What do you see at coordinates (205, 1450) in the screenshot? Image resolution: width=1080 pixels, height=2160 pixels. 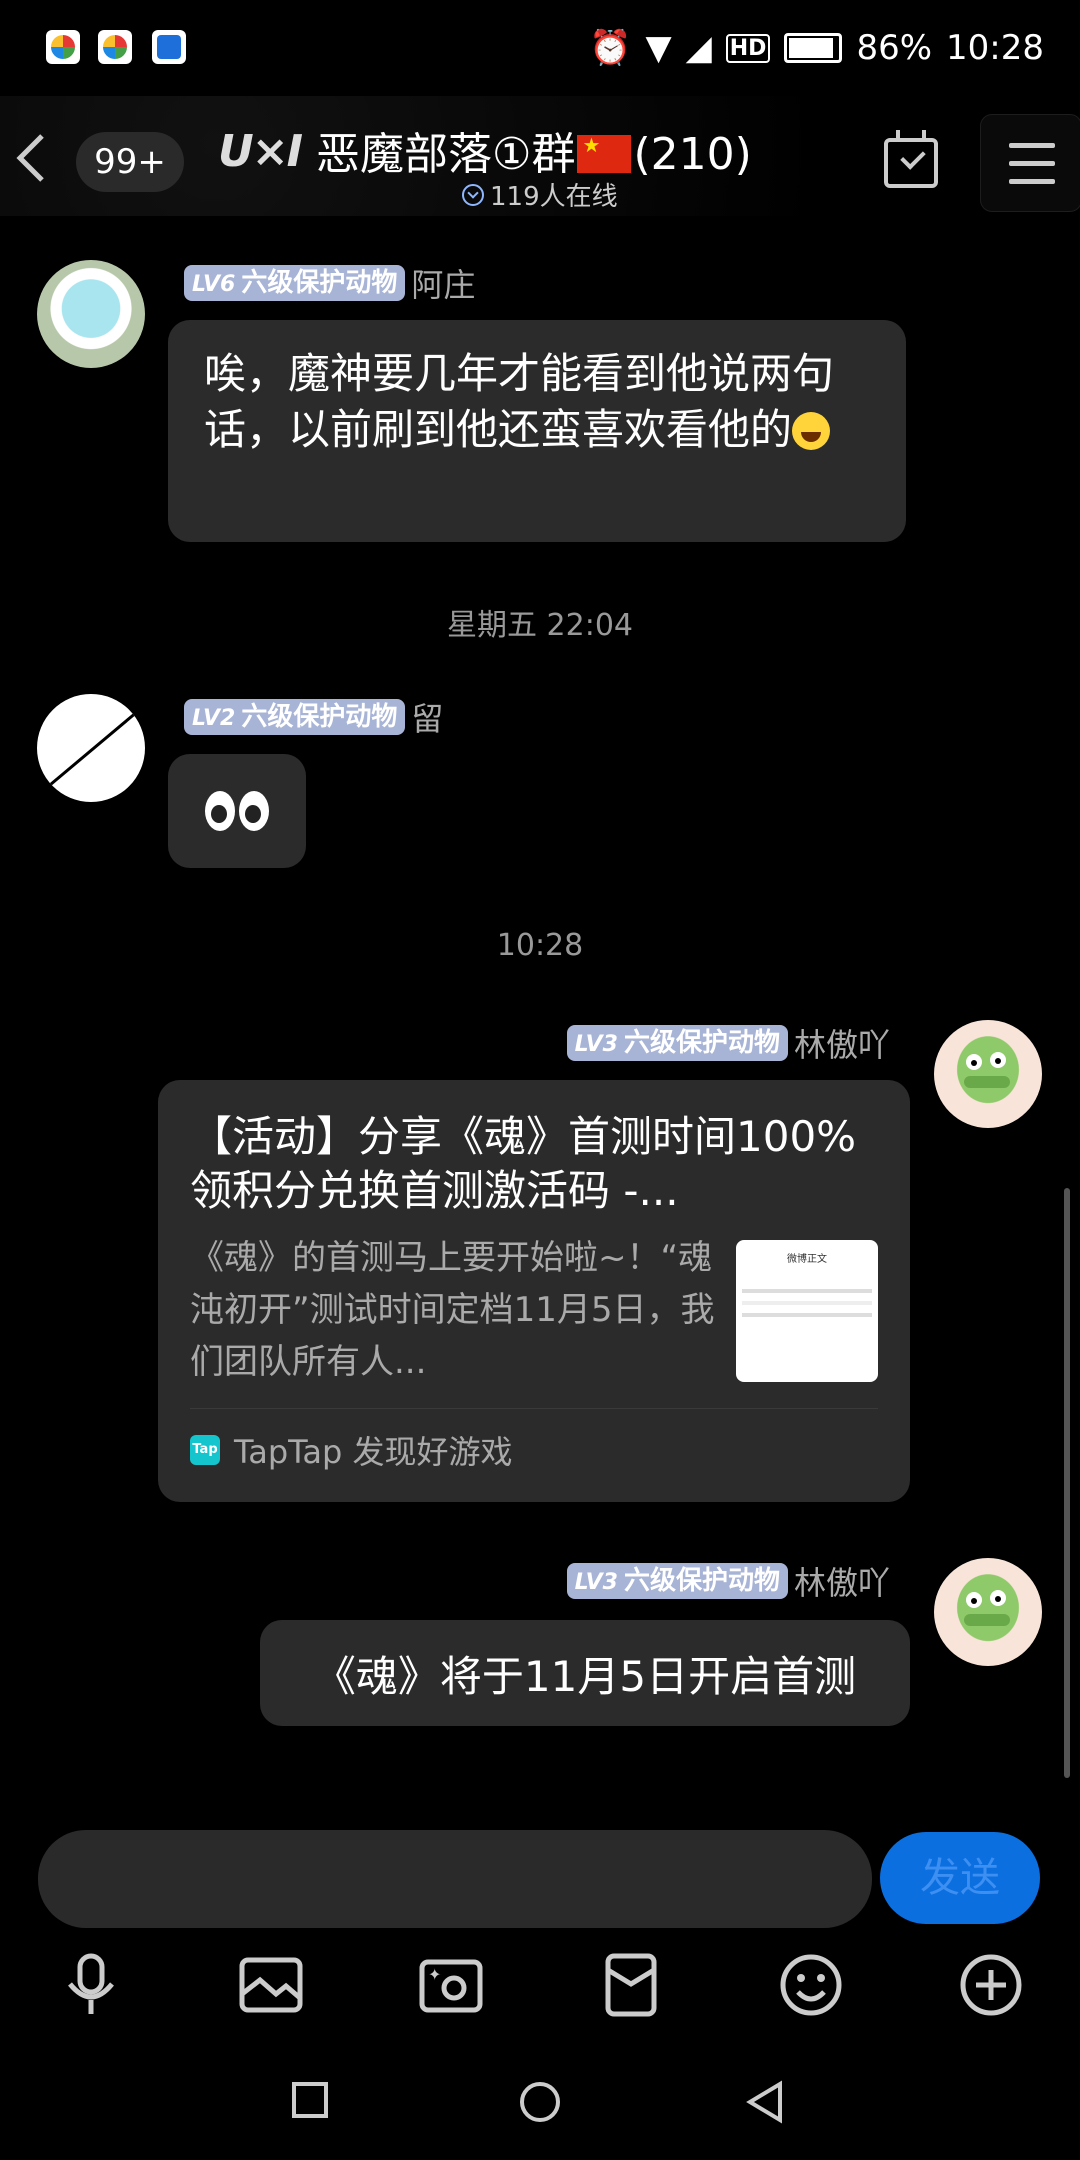 I see `taptap-logo-icon: Tap` at bounding box center [205, 1450].